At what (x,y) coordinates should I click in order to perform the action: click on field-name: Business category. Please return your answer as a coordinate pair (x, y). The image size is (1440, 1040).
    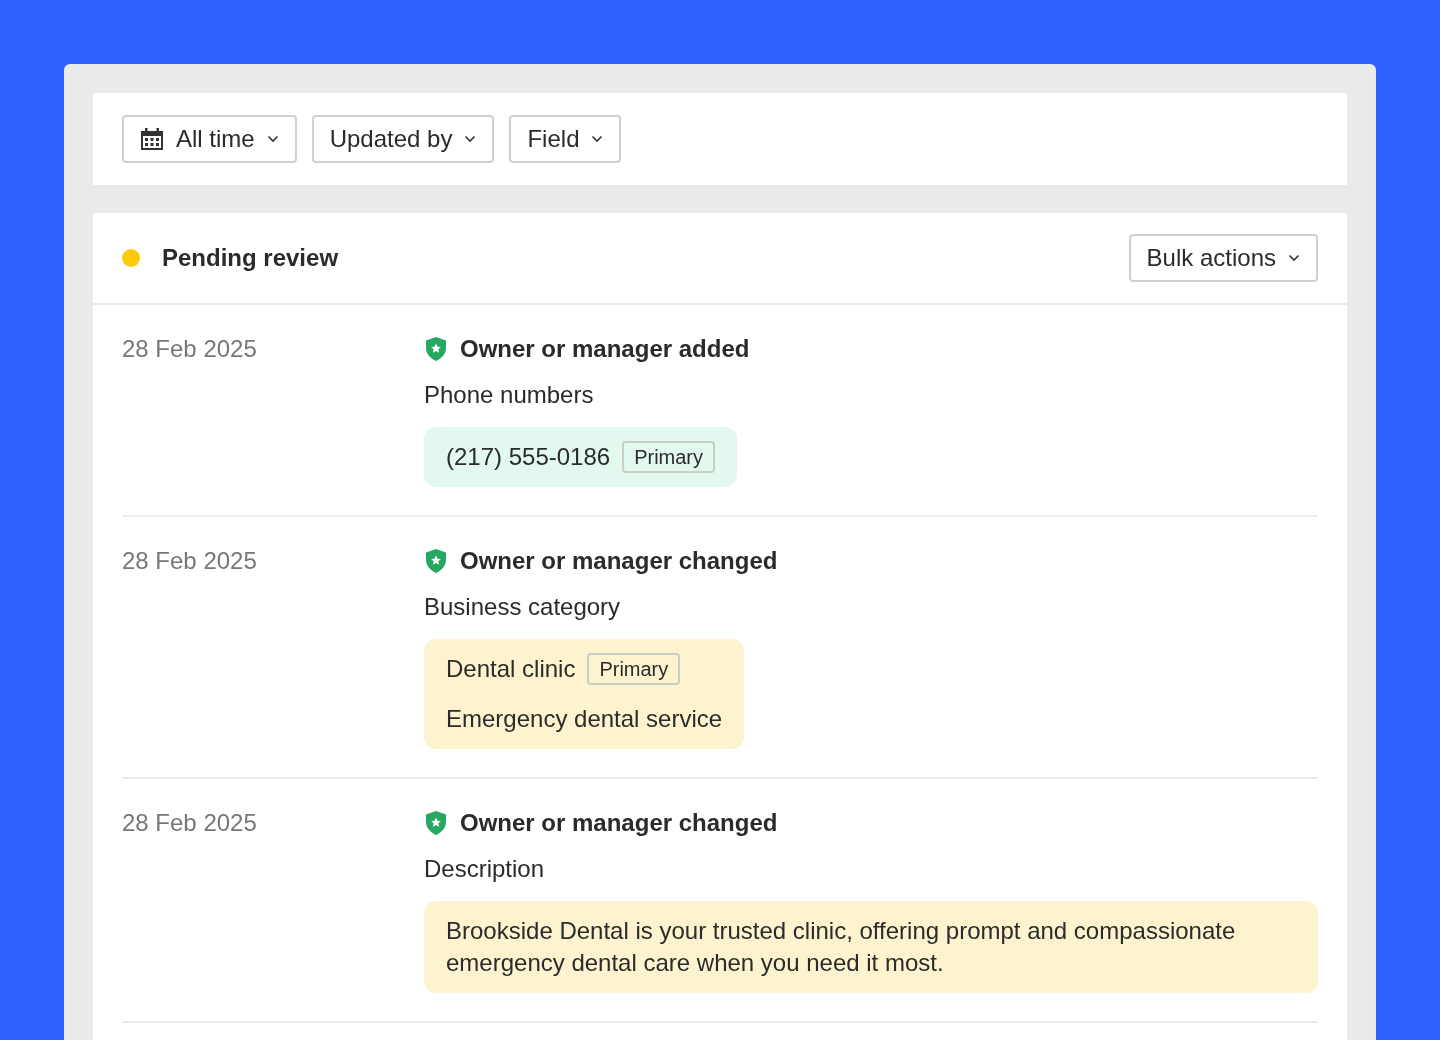
    Looking at the image, I should click on (523, 607).